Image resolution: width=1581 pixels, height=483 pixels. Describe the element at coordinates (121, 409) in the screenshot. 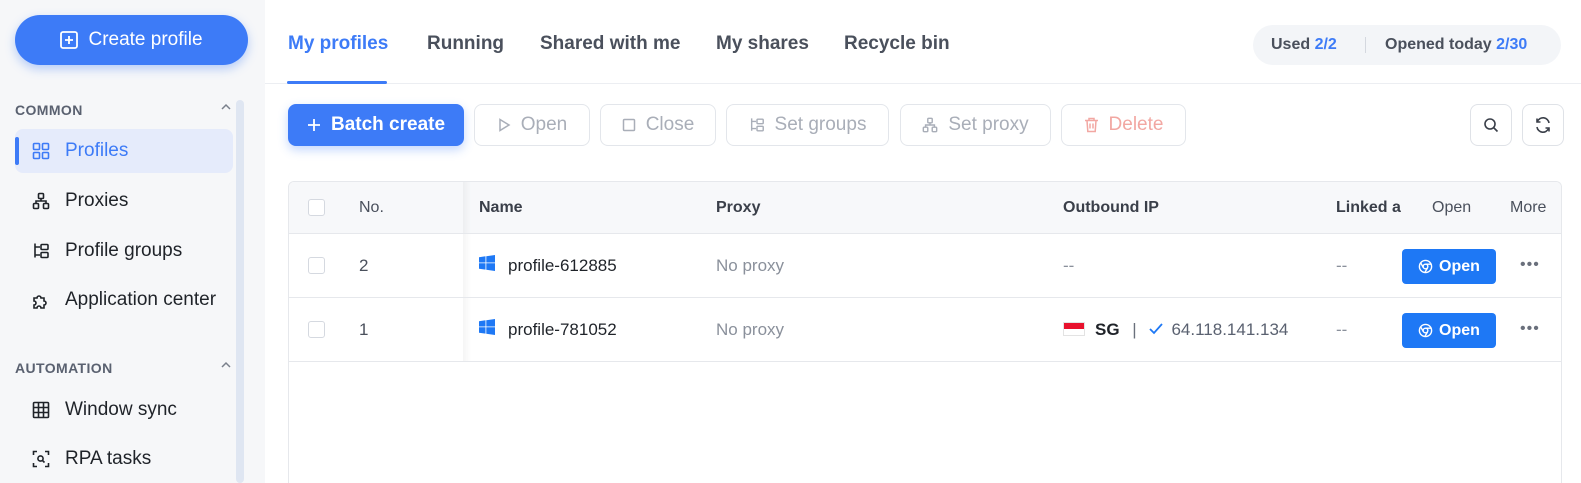

I see `sidebar-item-label: Window sync` at that location.